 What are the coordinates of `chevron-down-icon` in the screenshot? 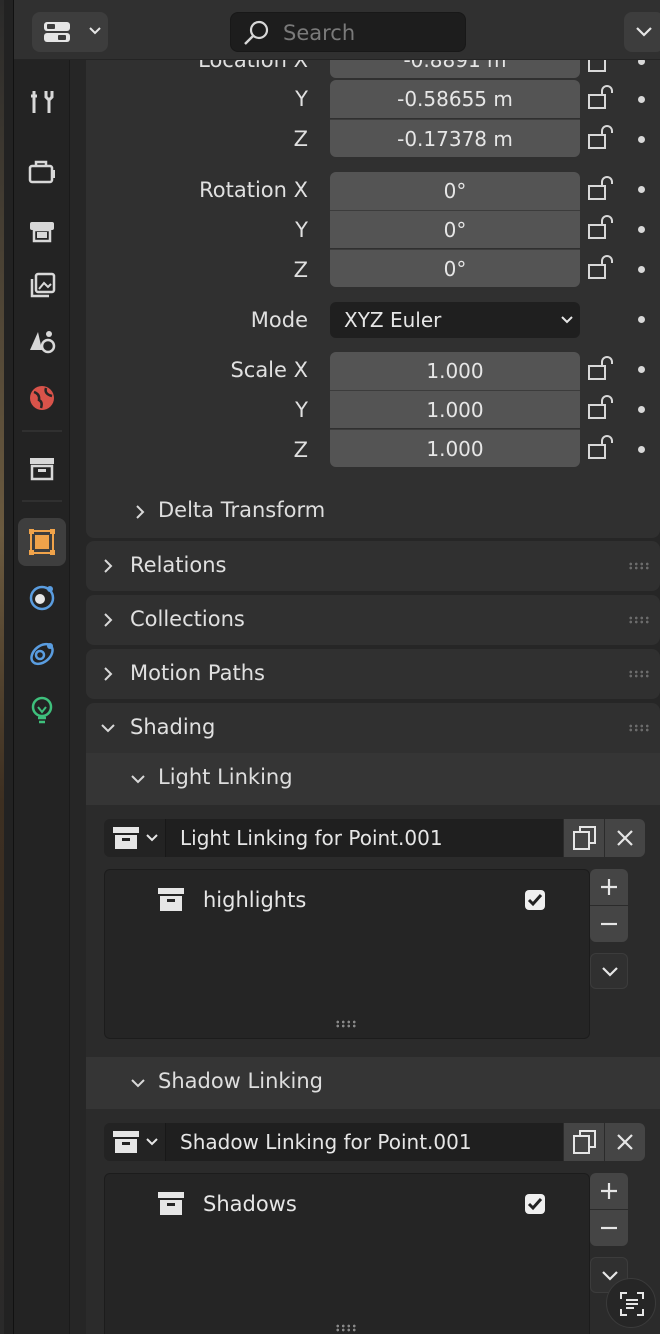 It's located at (567, 320).